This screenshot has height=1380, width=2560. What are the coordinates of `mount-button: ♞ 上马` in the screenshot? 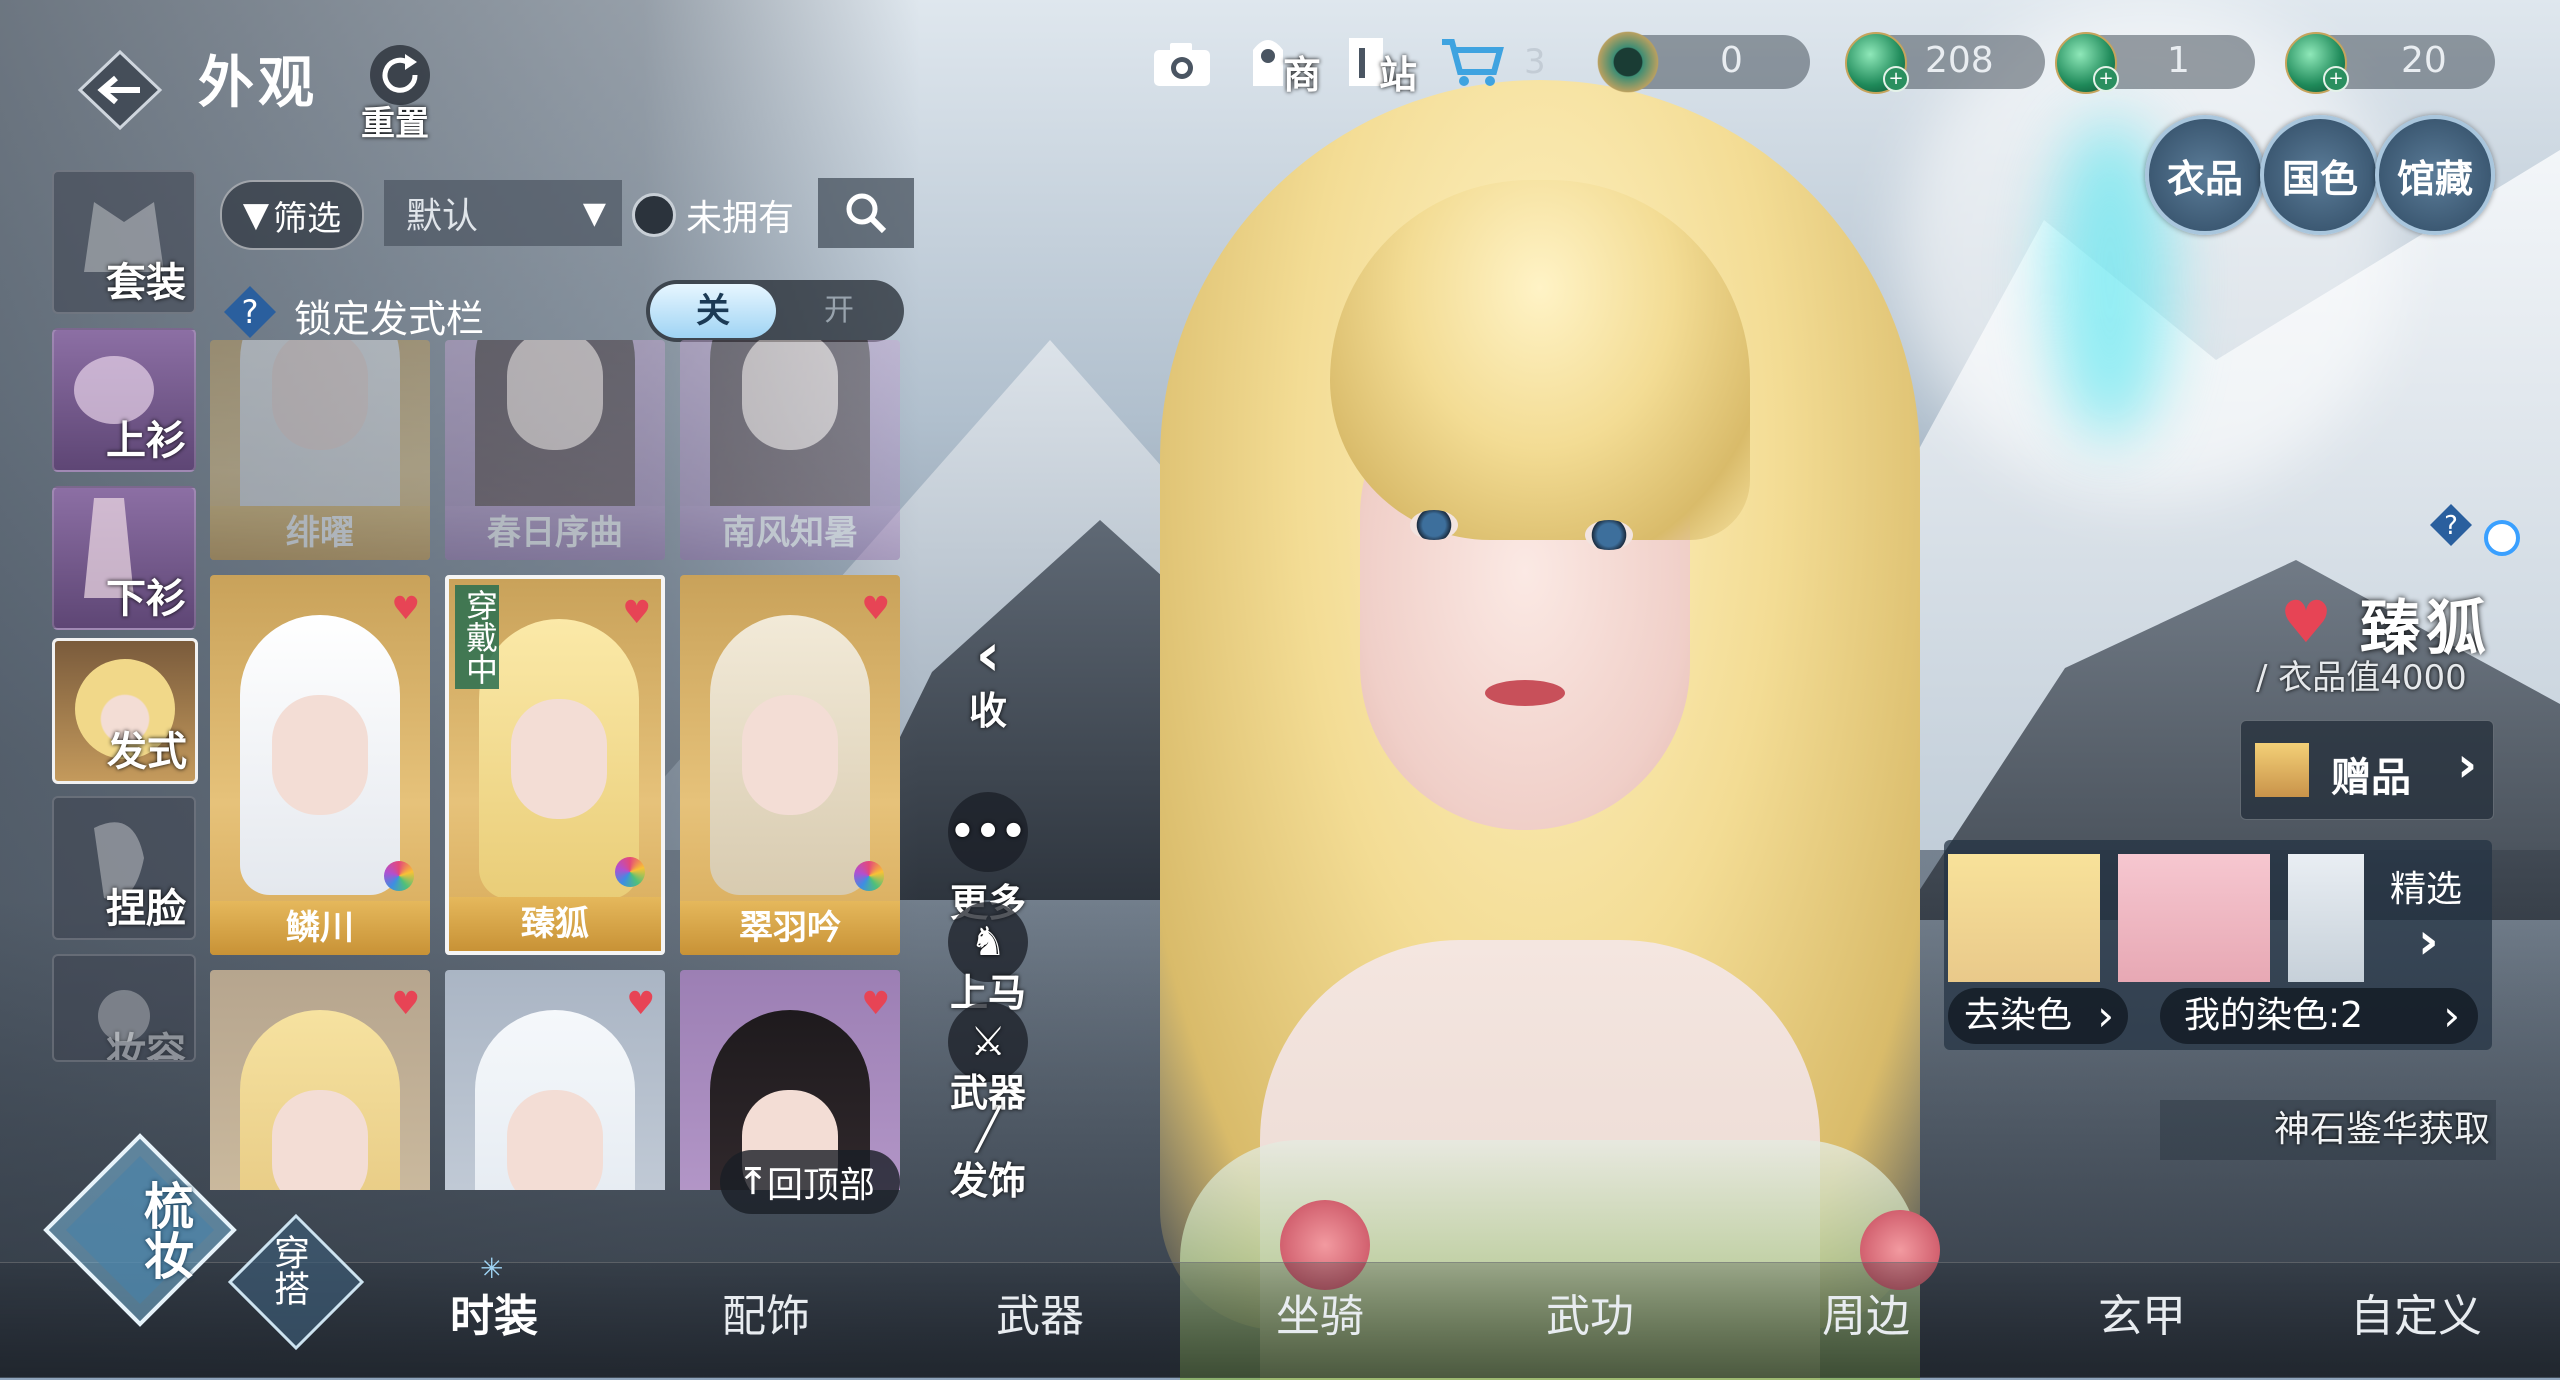 It's located at (988, 959).